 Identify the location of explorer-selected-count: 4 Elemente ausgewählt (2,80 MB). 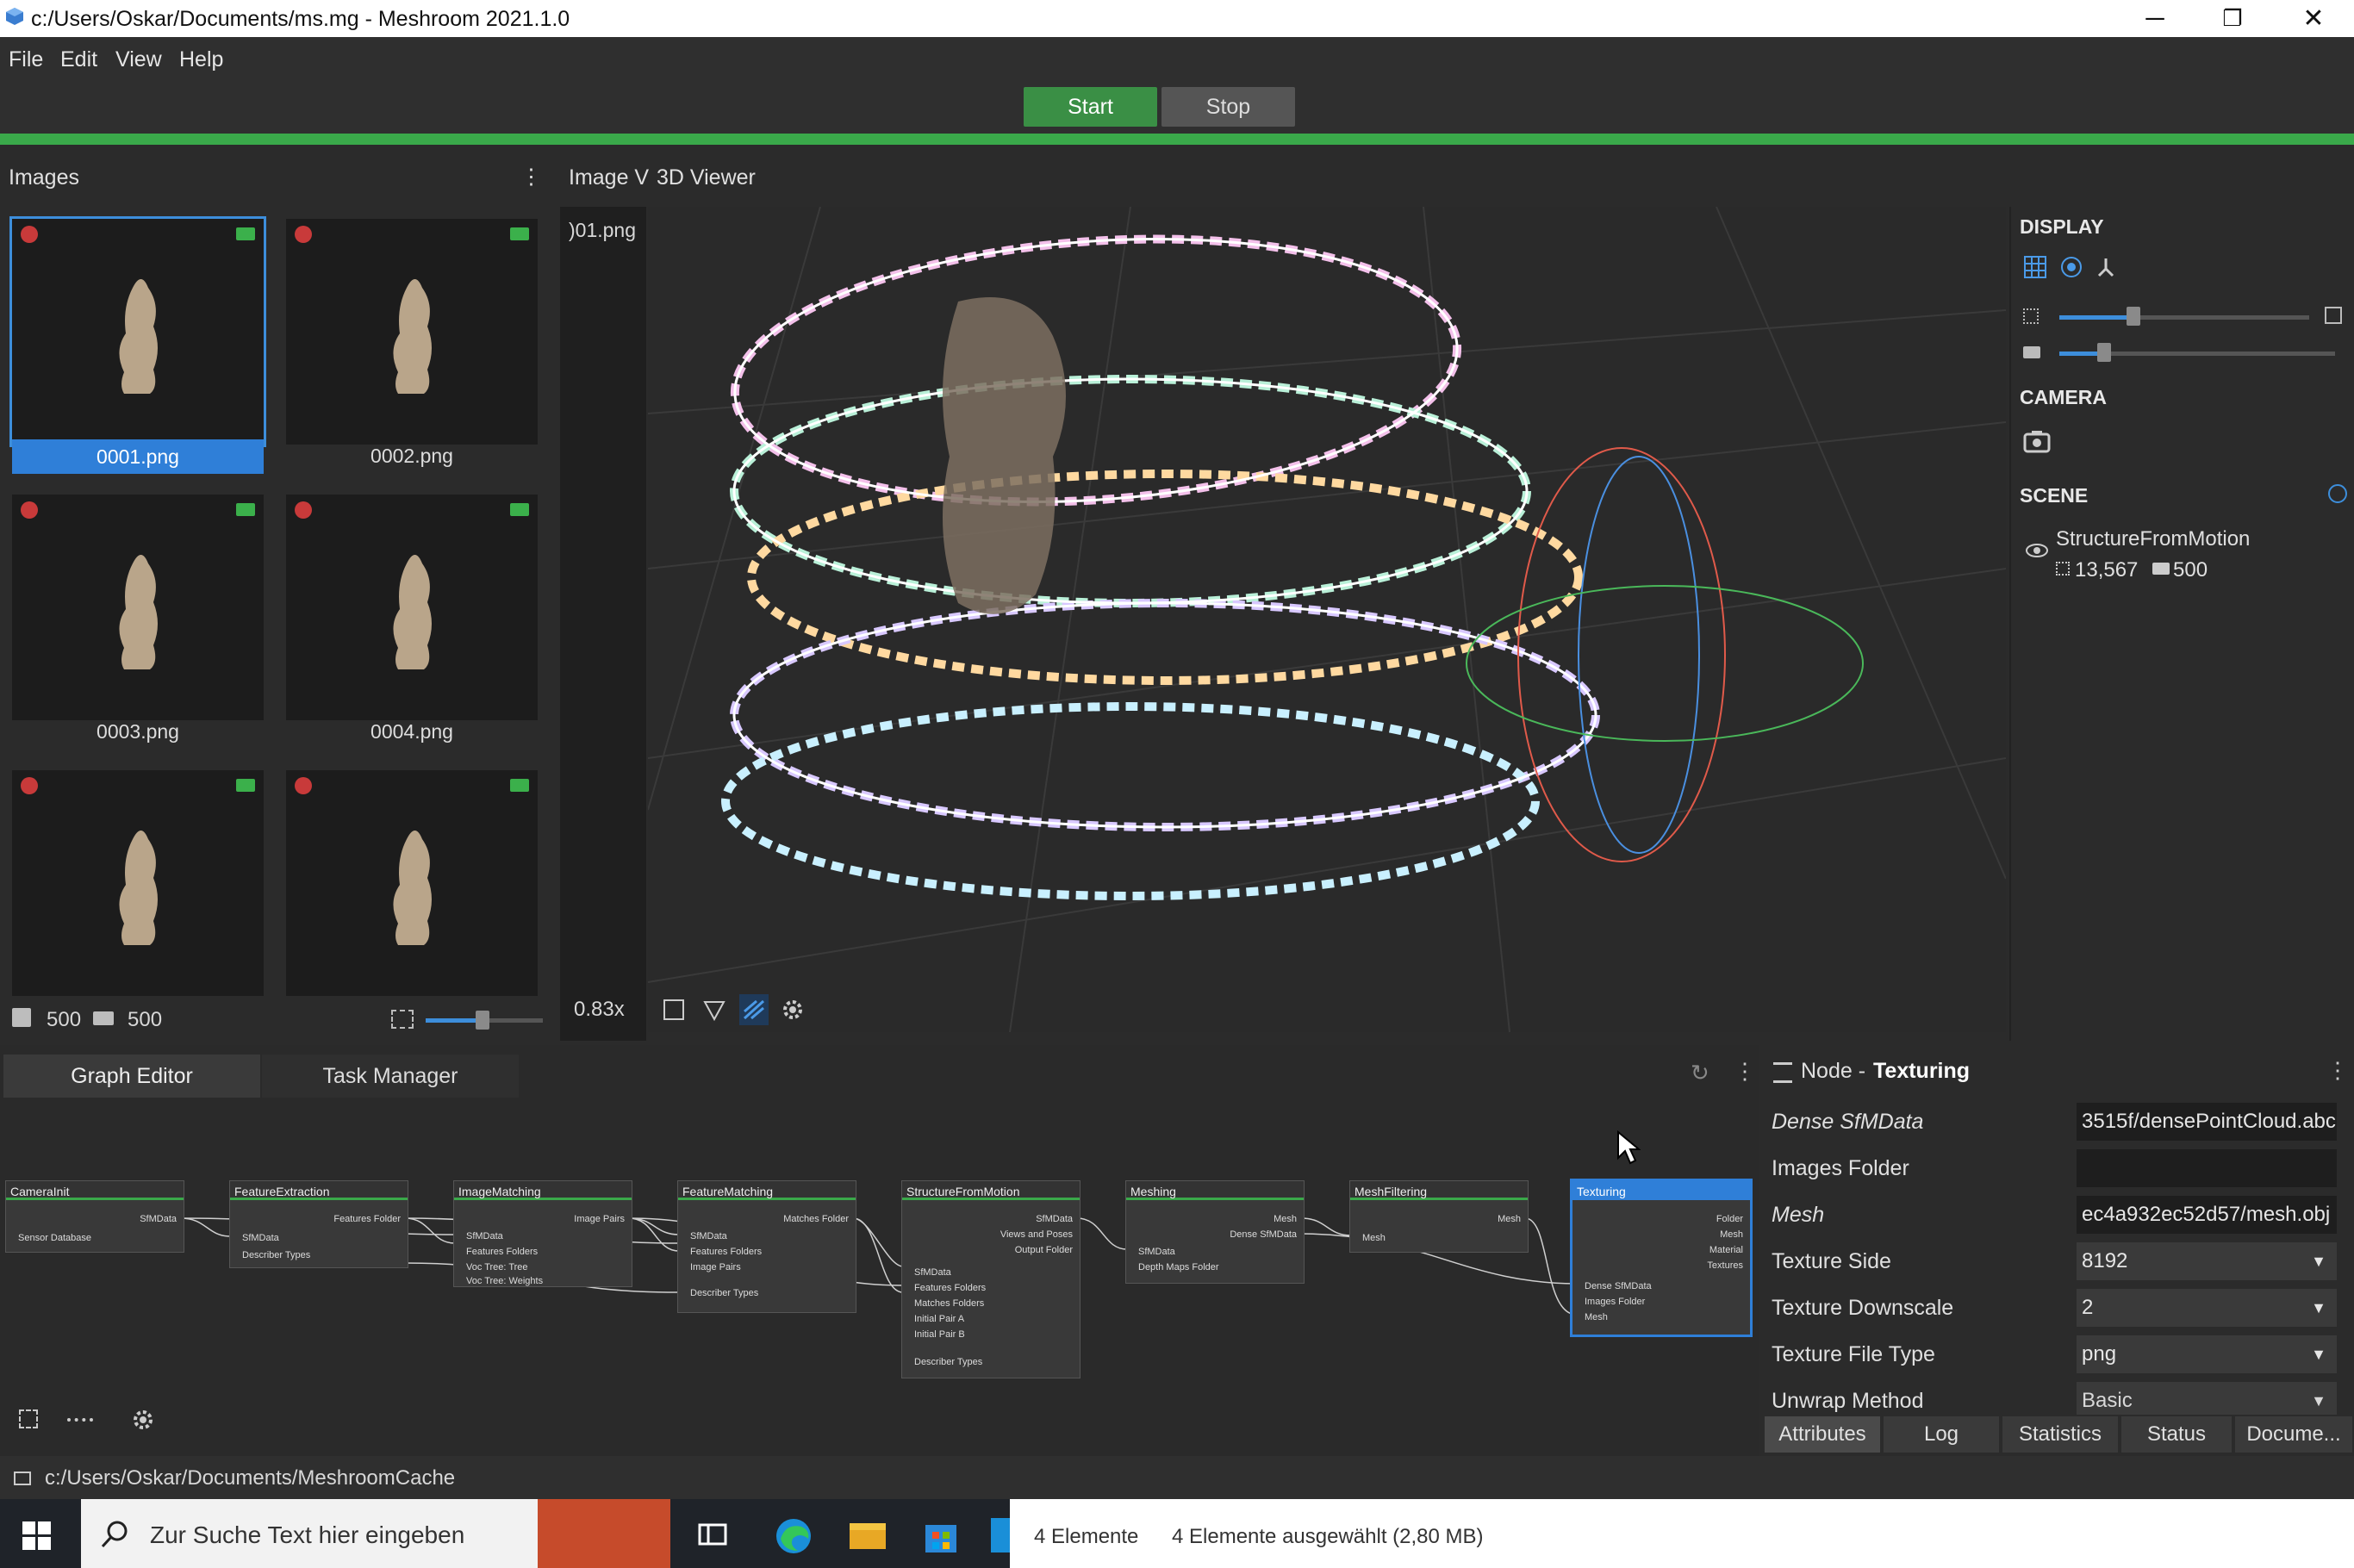
(1328, 1537).